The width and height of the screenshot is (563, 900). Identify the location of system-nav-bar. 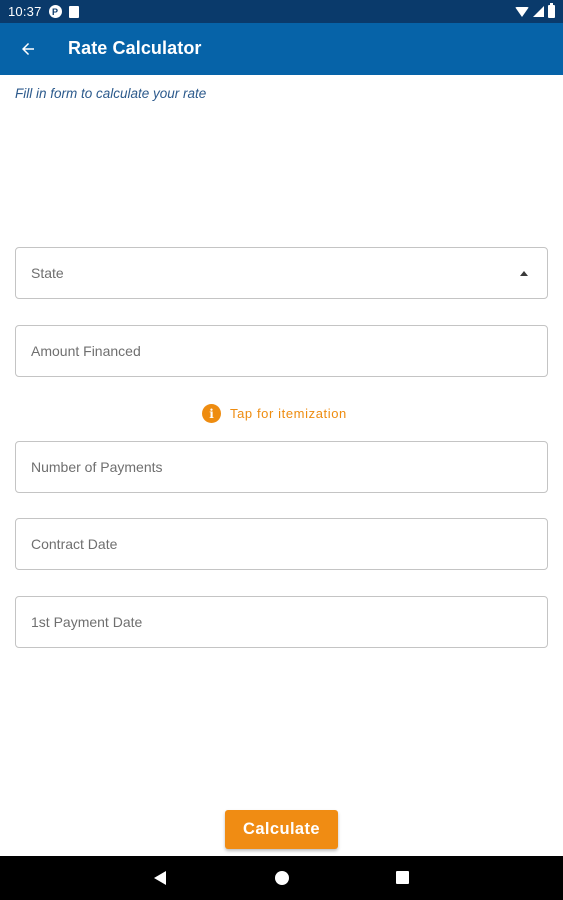
(281, 878).